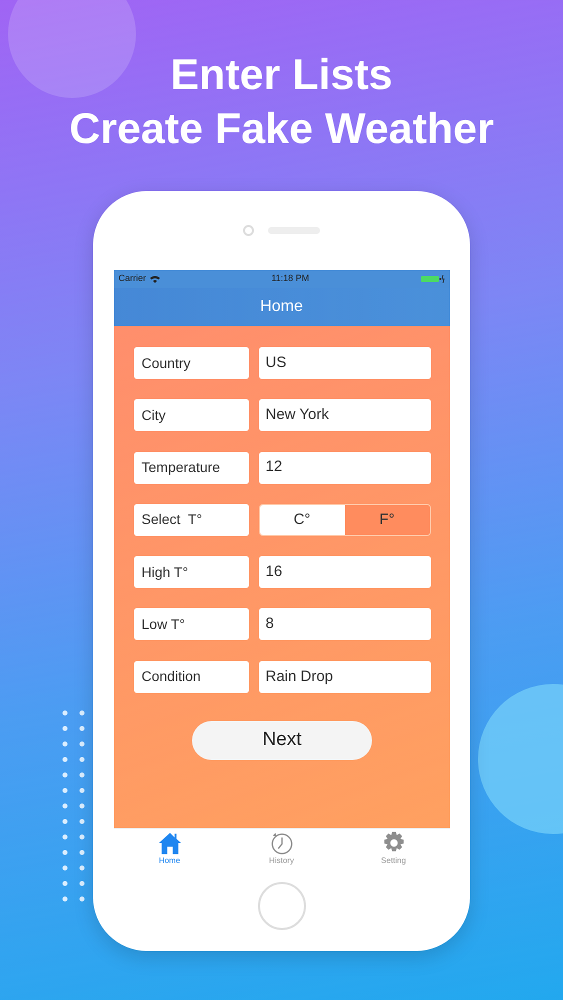 This screenshot has width=563, height=1000. I want to click on next-button: Next, so click(282, 740).